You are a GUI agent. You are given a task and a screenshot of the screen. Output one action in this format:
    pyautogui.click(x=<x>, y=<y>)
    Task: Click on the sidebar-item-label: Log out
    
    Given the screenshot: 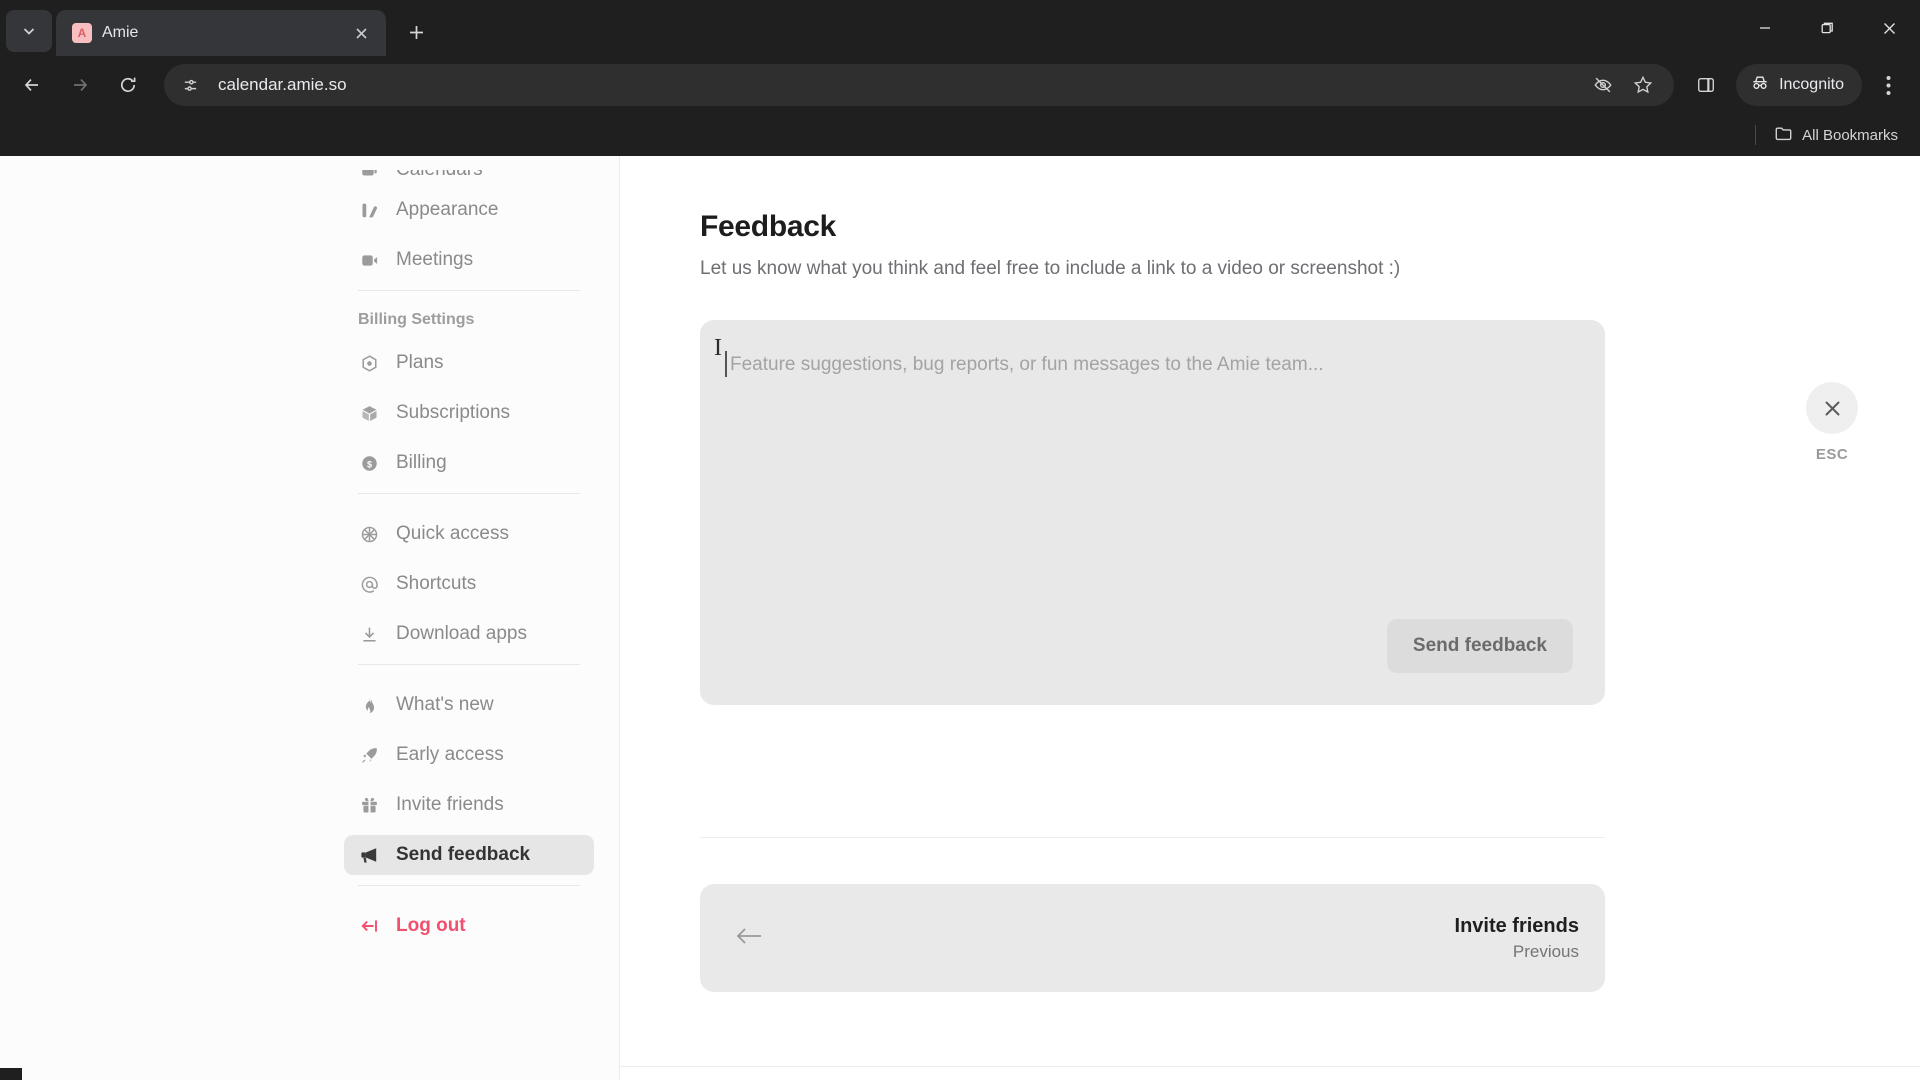 What is the action you would take?
    pyautogui.click(x=431, y=925)
    